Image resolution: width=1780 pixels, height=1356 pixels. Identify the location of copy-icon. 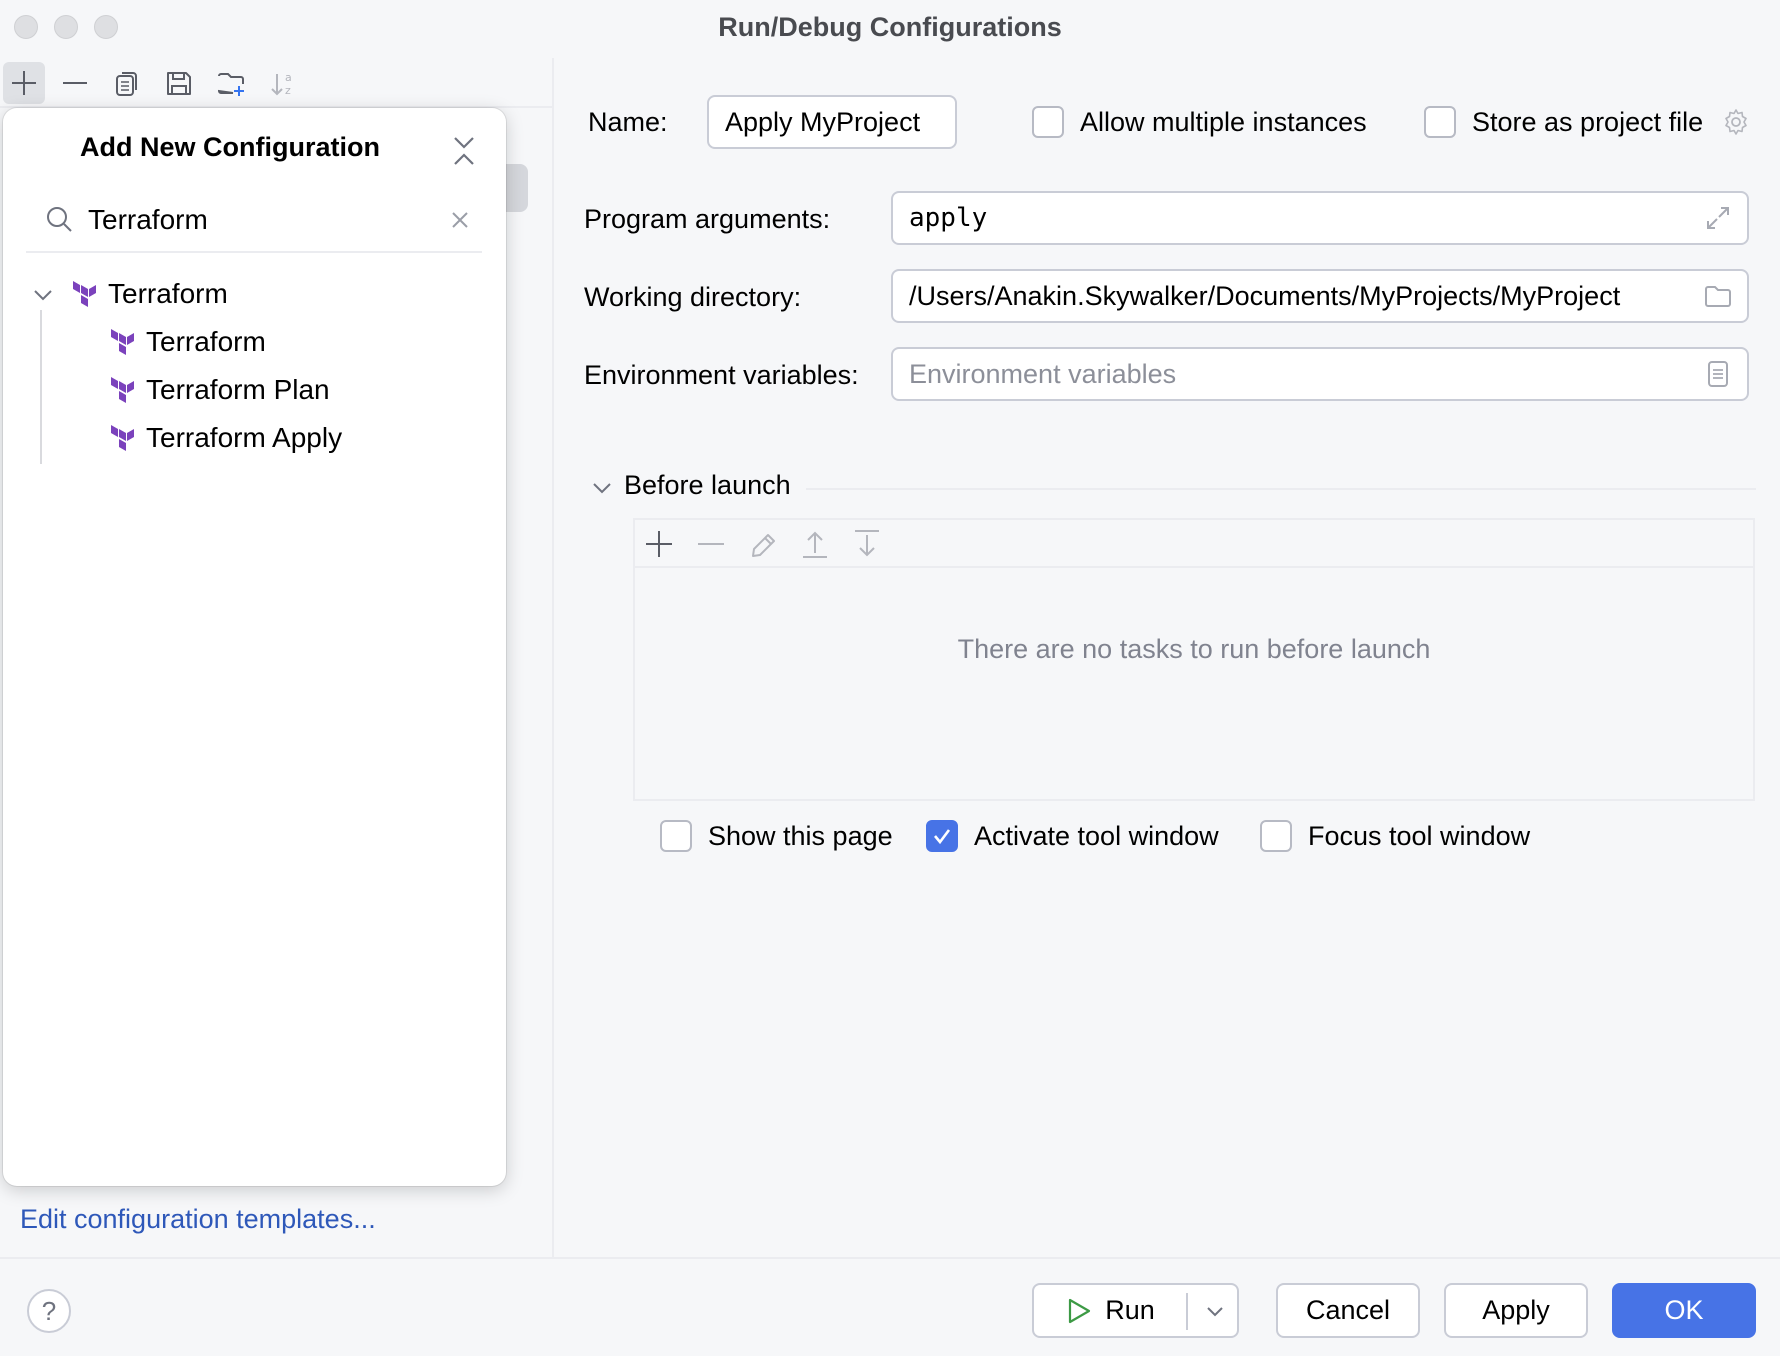
(126, 84).